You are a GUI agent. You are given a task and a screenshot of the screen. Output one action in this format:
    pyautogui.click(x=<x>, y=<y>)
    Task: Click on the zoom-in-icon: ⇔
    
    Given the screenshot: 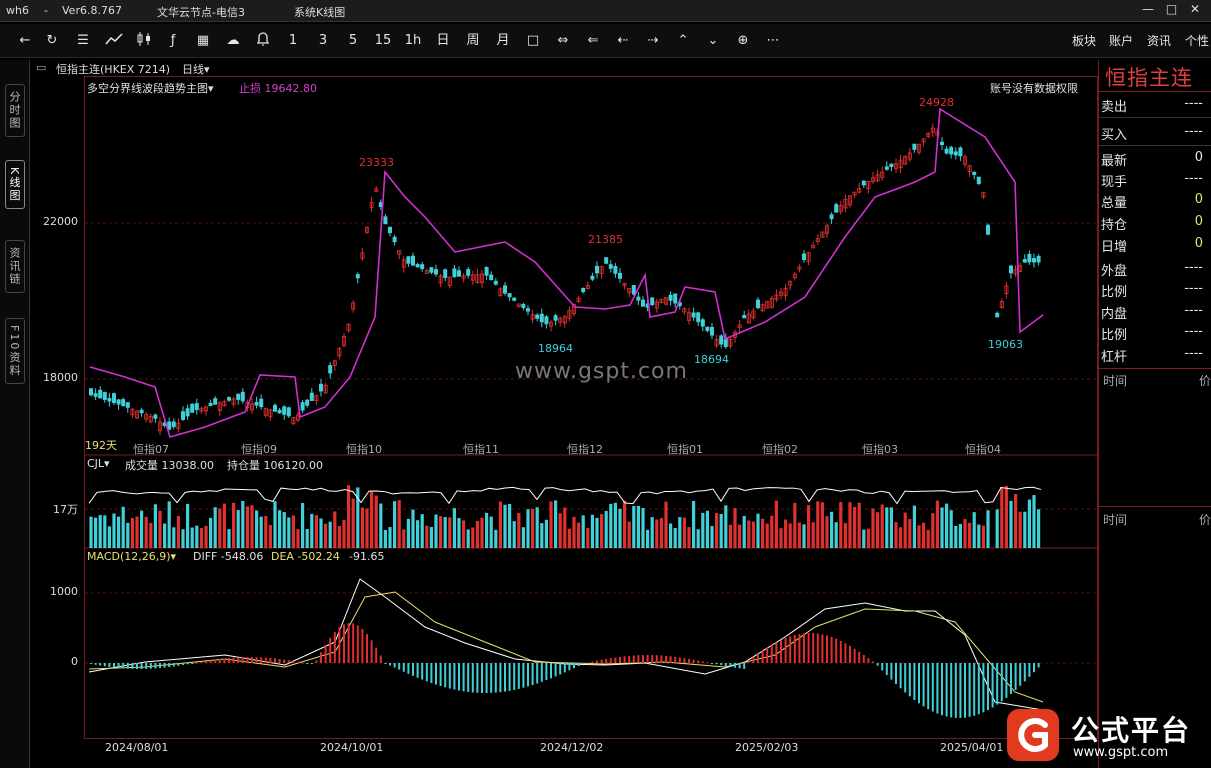 What is the action you would take?
    pyautogui.click(x=563, y=41)
    